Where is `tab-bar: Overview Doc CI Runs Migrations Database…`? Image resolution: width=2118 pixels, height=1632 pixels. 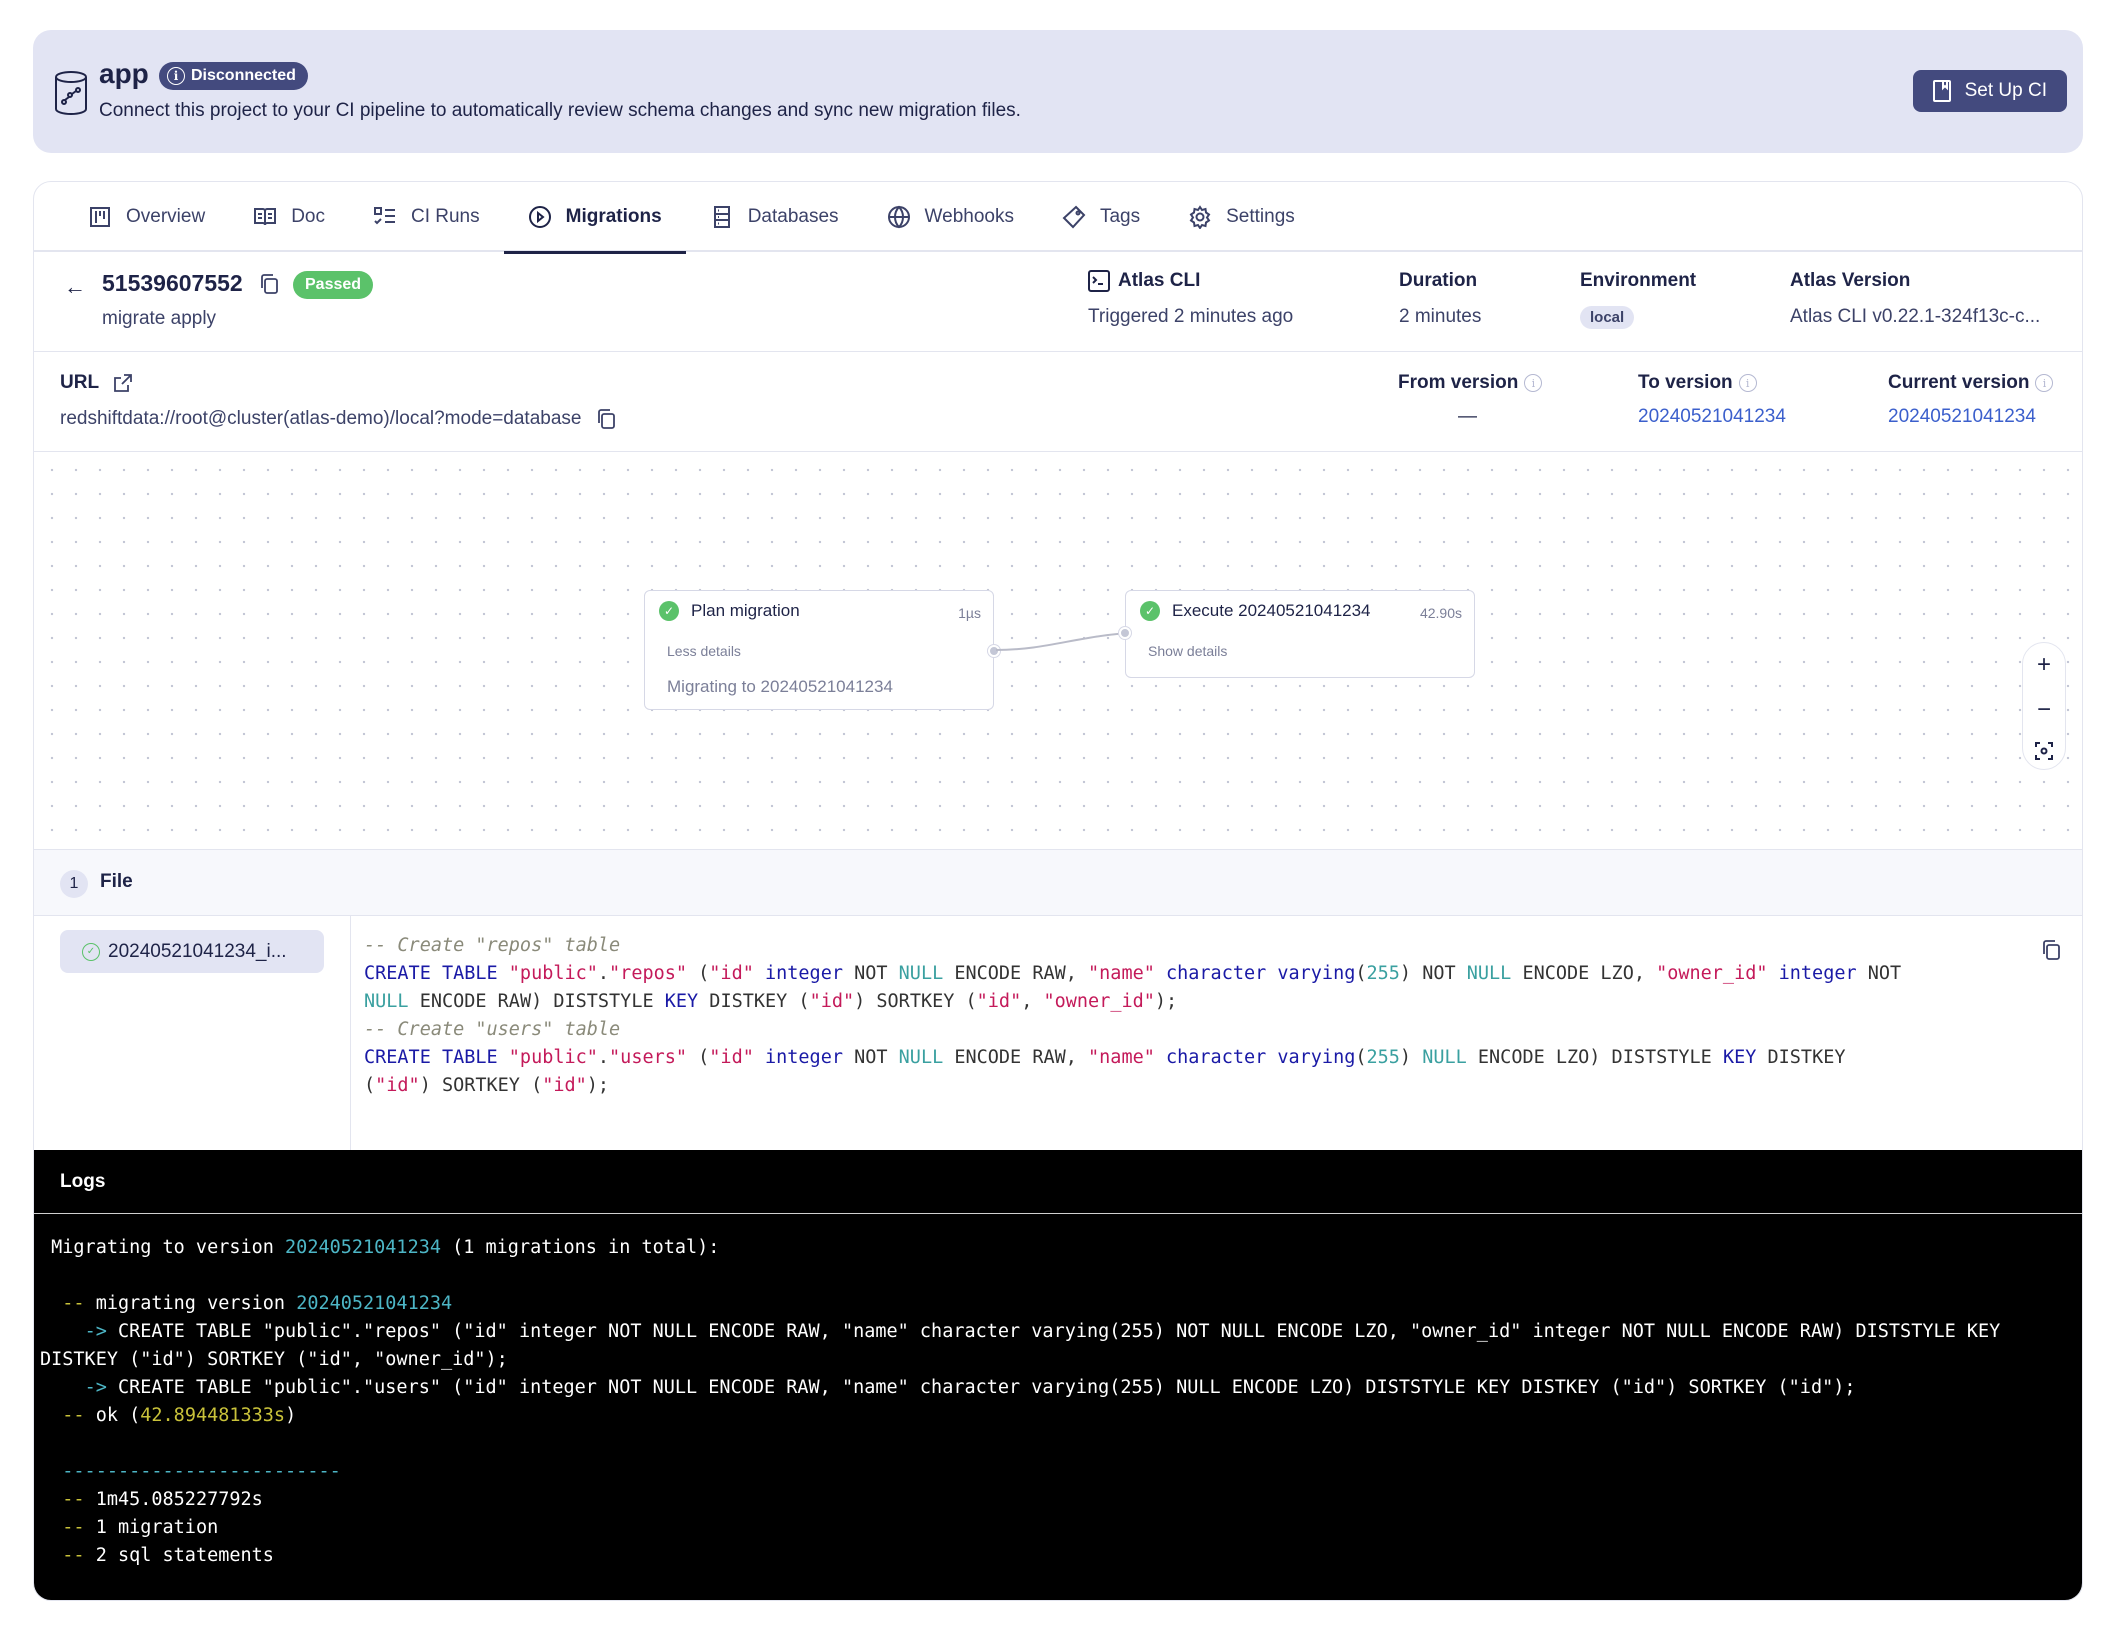
tab-bar: Overview Doc CI Runs Migrations Database… is located at coordinates (1058, 218).